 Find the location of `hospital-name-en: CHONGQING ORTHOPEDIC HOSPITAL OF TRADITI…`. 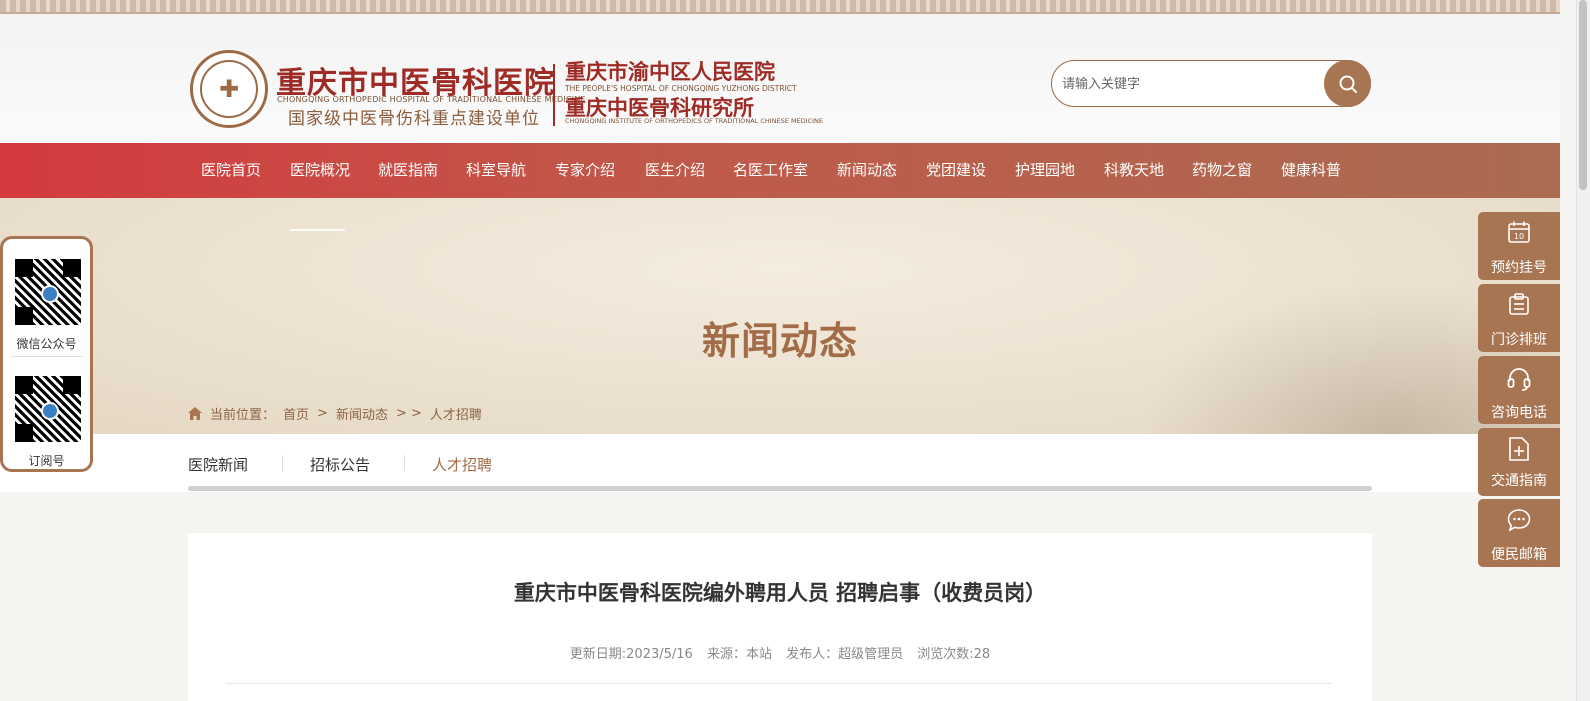

hospital-name-en: CHONGQING ORTHOPEDIC HOSPITAL OF TRADITI… is located at coordinates (431, 99).